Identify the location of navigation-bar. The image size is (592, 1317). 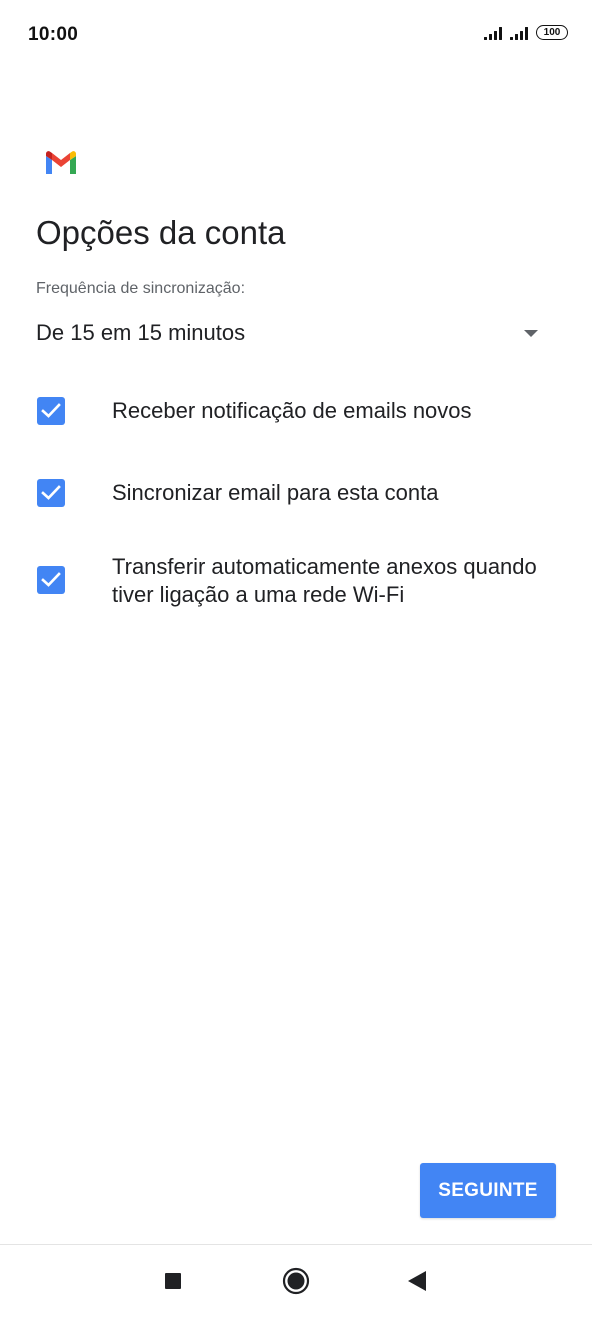
(296, 1280).